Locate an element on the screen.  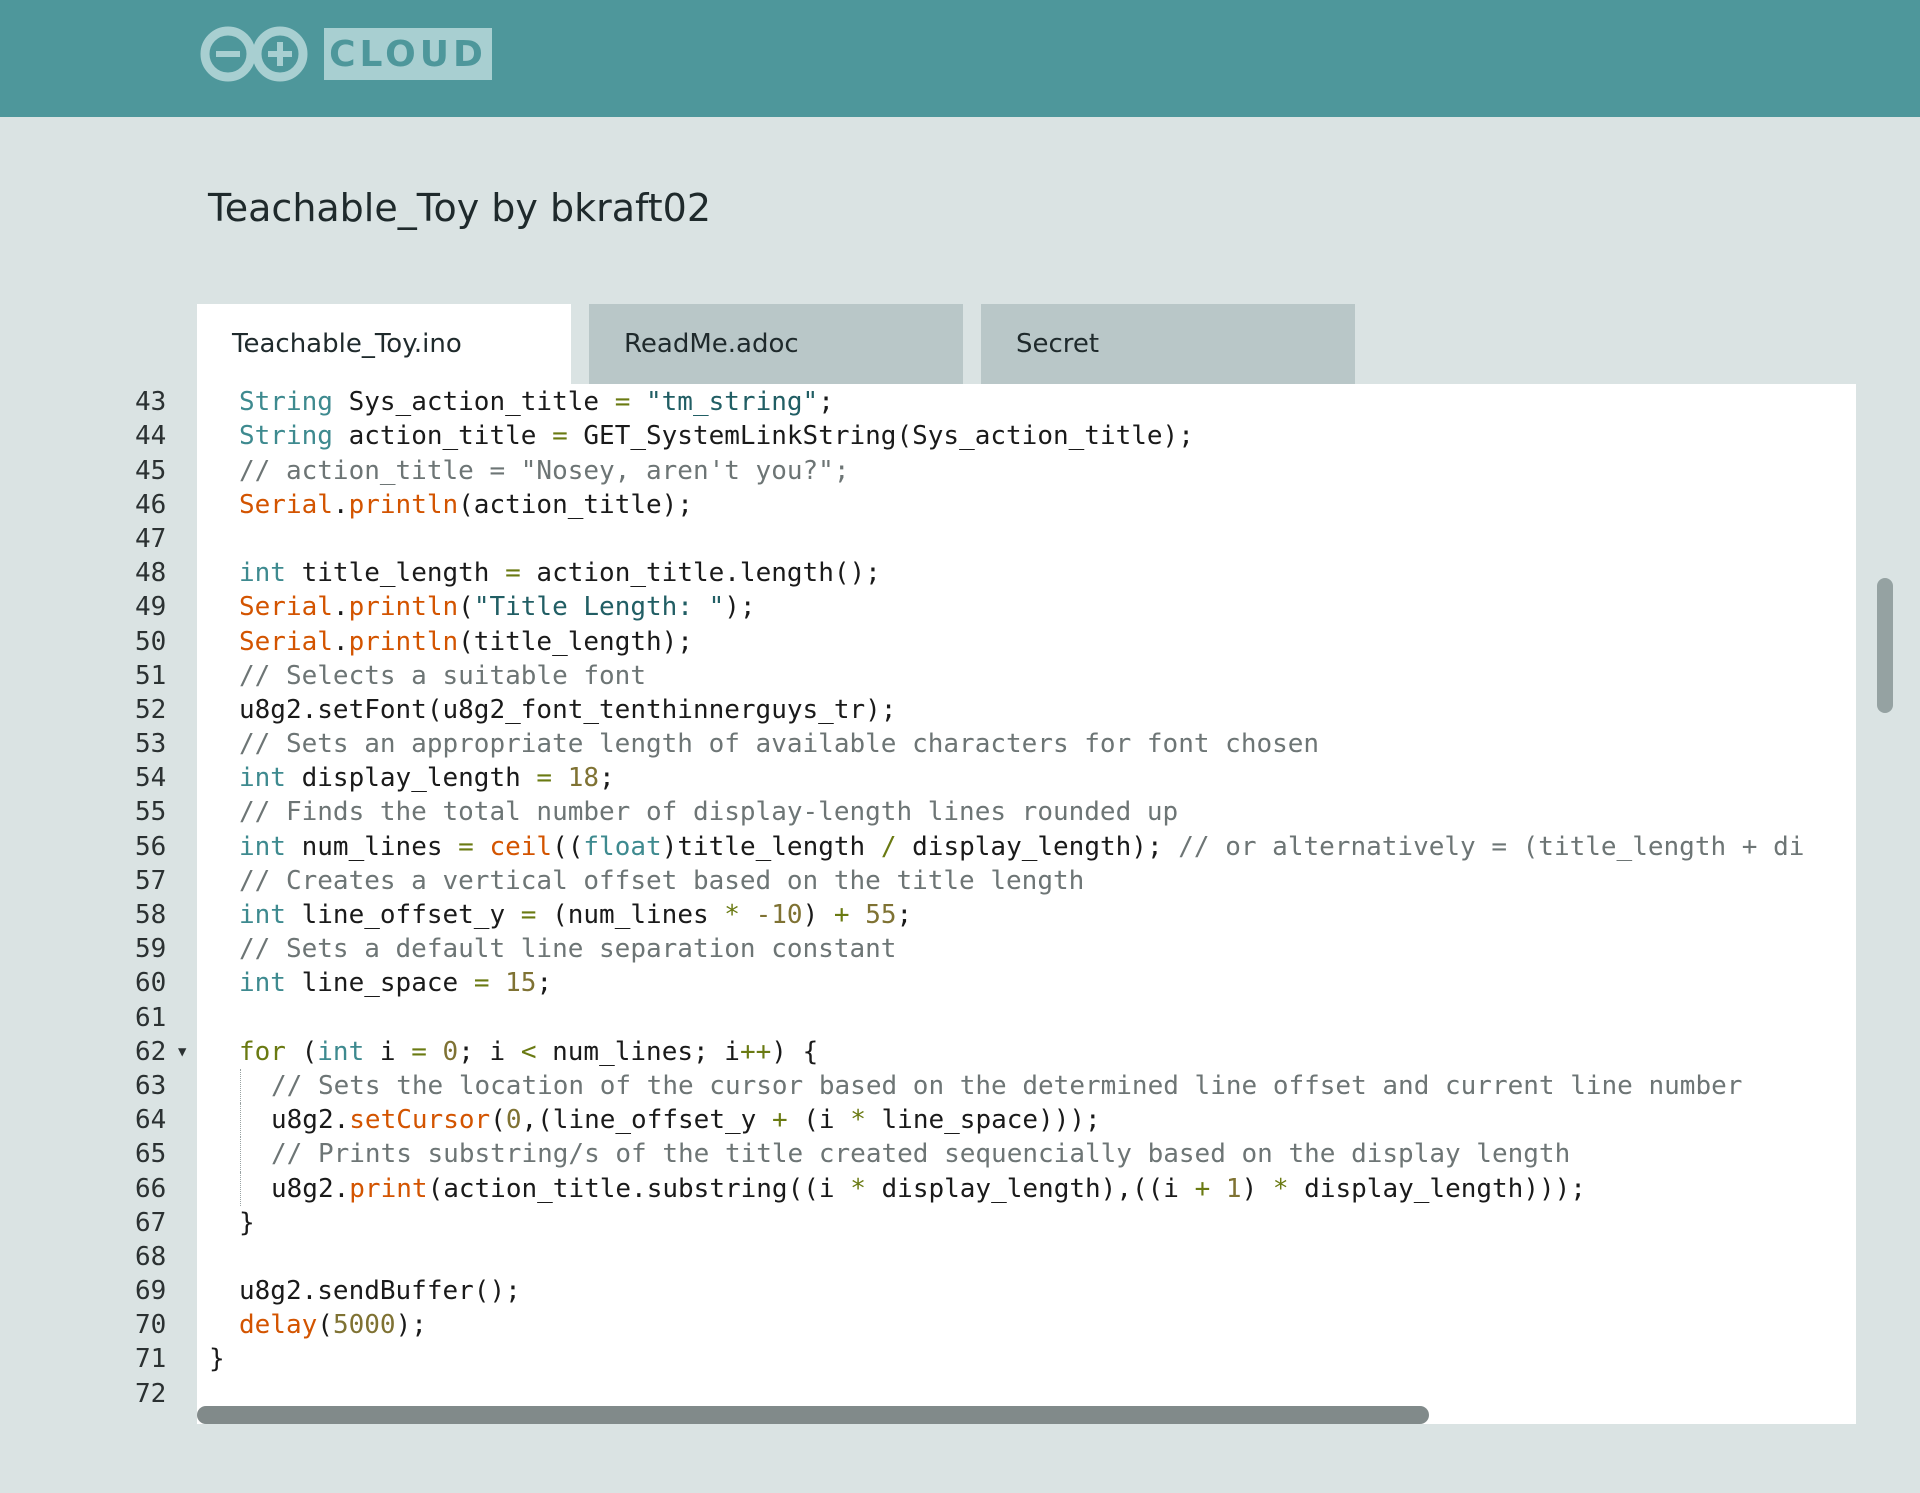
code-line: Serial.println(action_title); is located at coordinates (1026, 505).